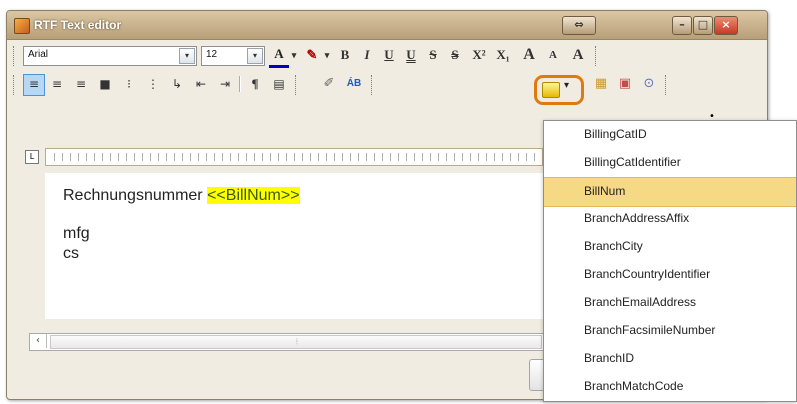 This screenshot has width=797, height=404. I want to click on field-item: BranchFacsimileNumber, so click(670, 331).